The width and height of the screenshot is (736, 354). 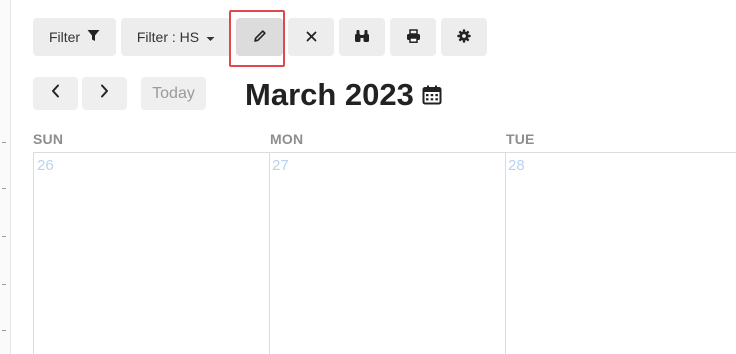 I want to click on filter-hs-dropdown: Filter : HS, so click(x=176, y=37).